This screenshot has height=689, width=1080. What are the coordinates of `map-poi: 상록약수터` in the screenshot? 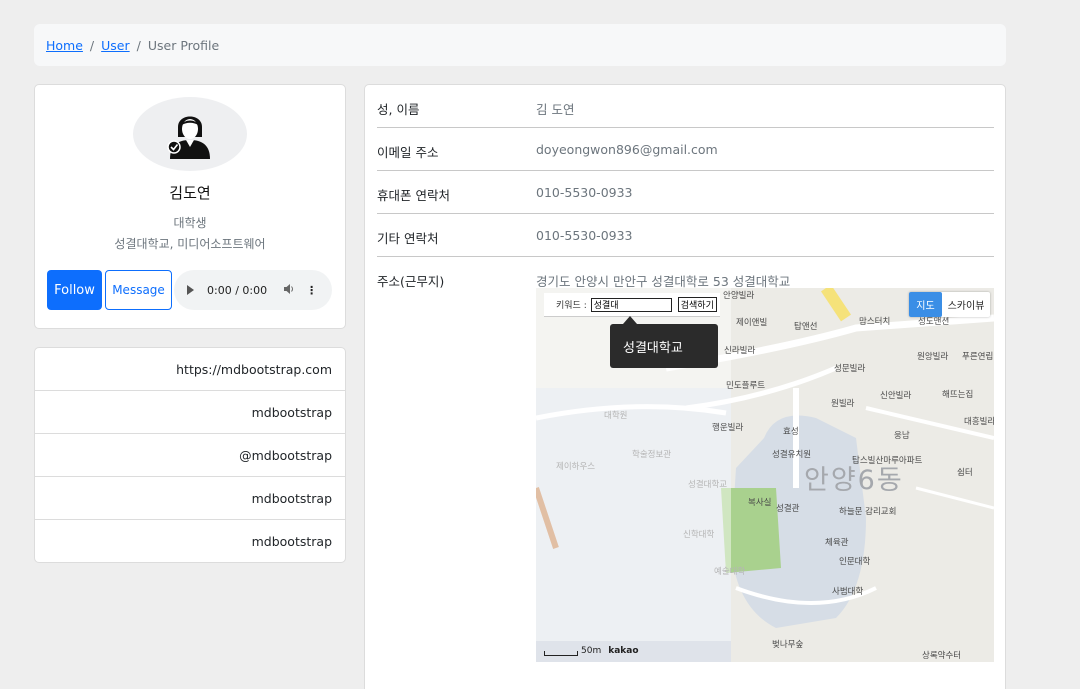 It's located at (941, 655).